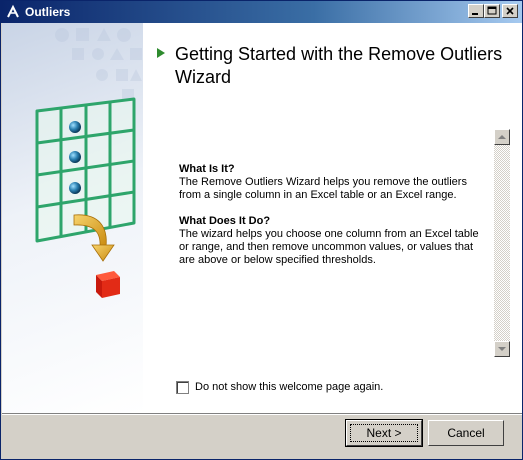 This screenshot has height=460, width=523. I want to click on close-button, so click(510, 11).